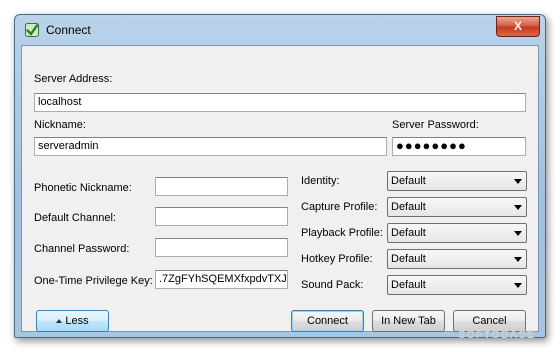  Describe the element at coordinates (518, 26) in the screenshot. I see `close-button: X` at that location.